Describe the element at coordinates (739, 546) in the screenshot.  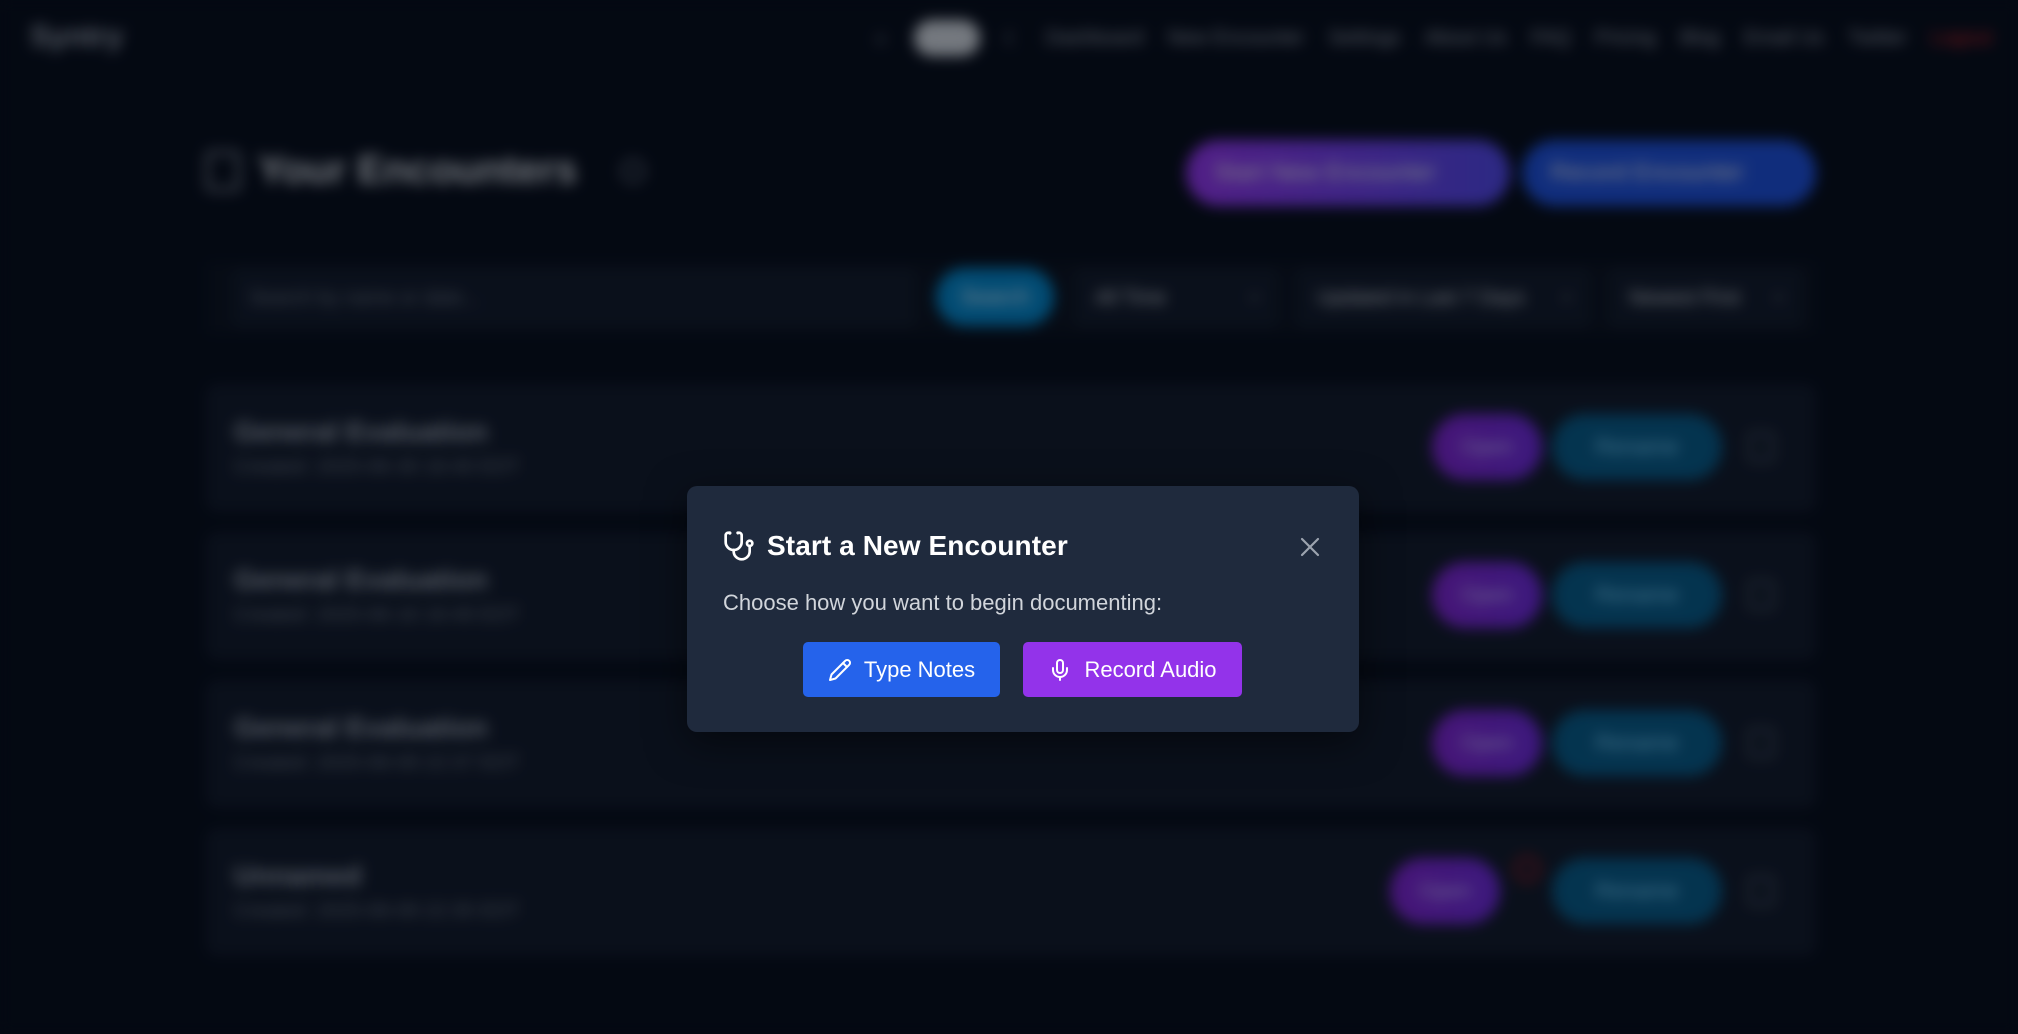
I see `stethoscope-icon` at that location.